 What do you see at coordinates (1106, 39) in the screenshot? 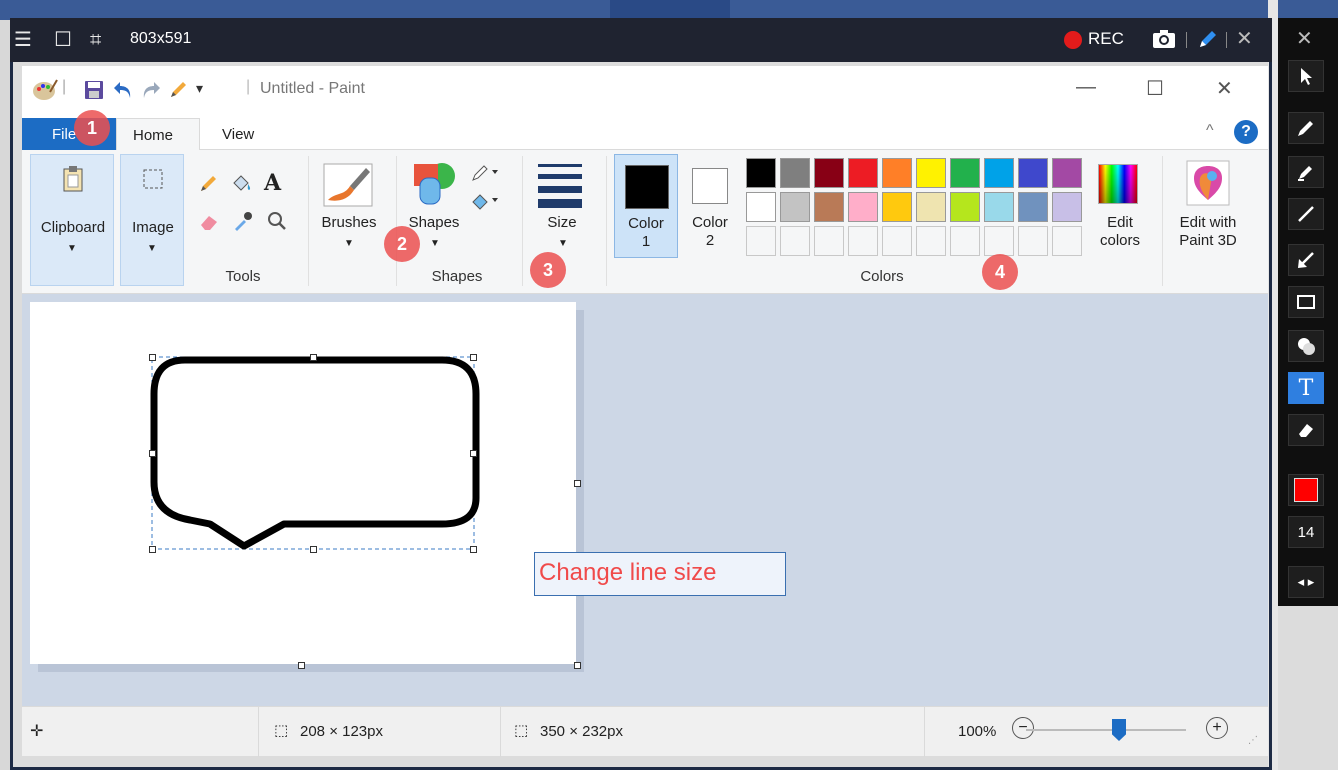
I see `record-button: REC` at bounding box center [1106, 39].